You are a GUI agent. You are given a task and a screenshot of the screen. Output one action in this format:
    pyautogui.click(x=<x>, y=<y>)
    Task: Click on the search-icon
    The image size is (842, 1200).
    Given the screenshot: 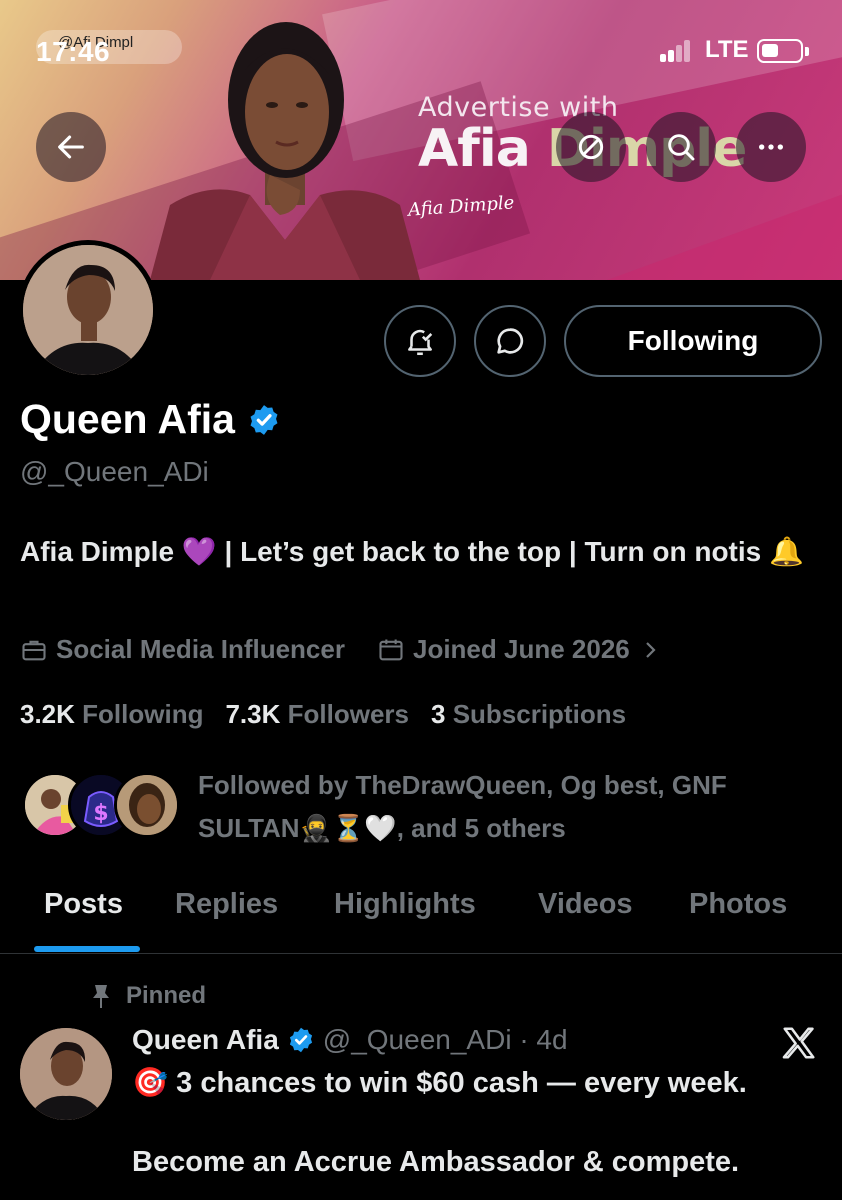 What is the action you would take?
    pyautogui.click(x=681, y=147)
    